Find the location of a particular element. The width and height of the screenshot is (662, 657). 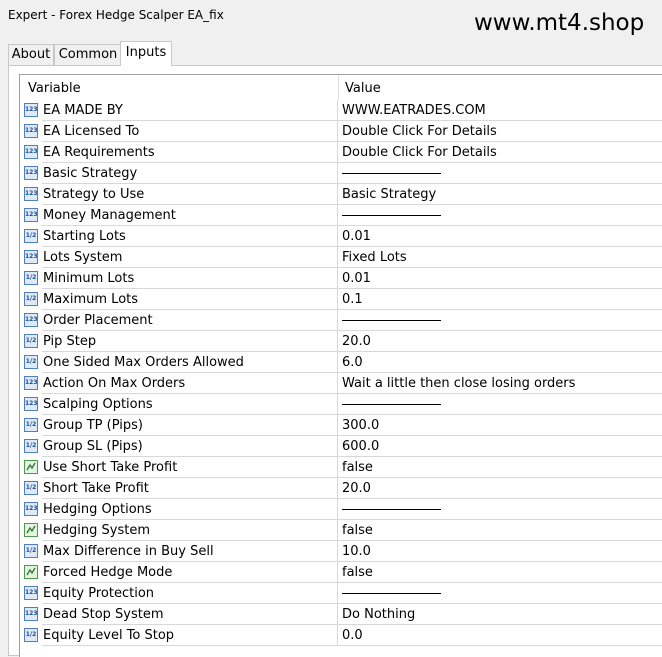

input-variable-name: Money Management is located at coordinates (190, 215).